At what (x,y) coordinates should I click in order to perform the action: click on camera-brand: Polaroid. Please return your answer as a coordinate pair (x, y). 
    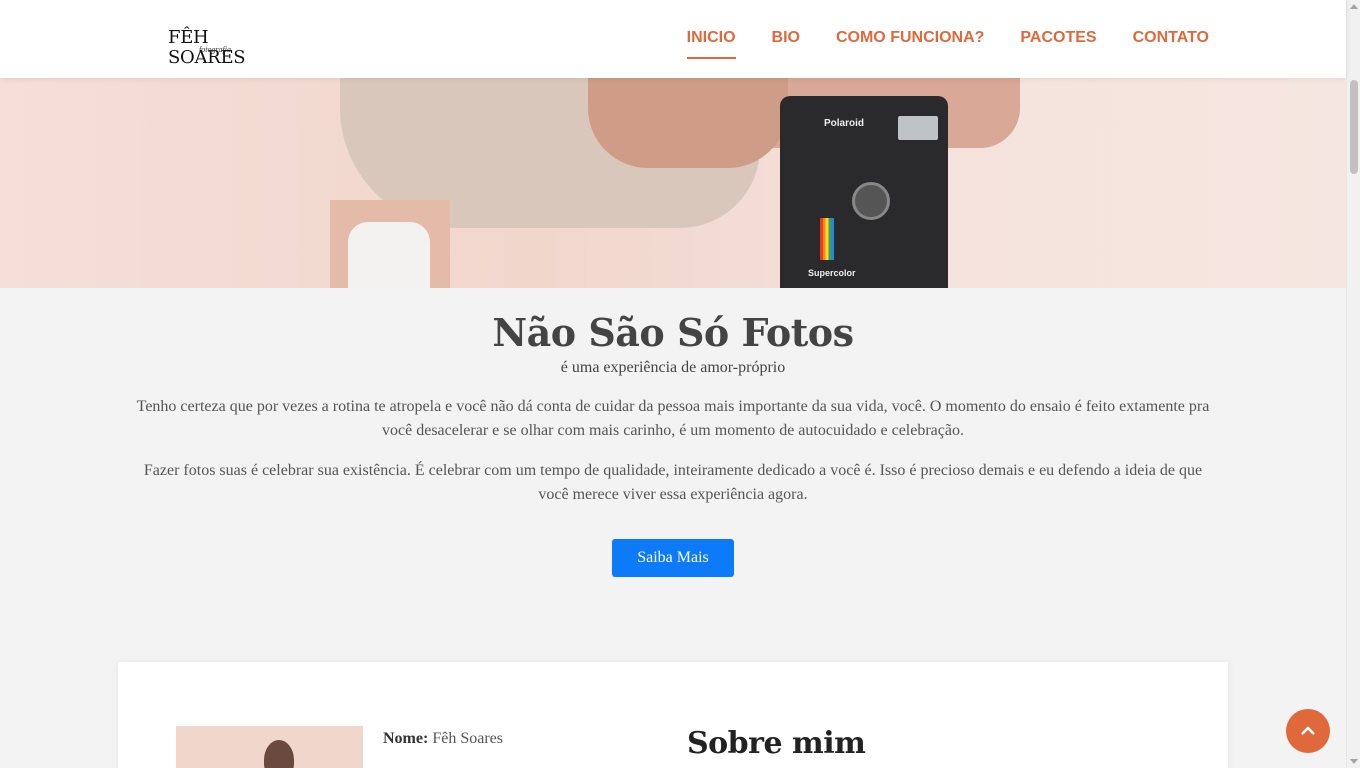
    Looking at the image, I should click on (844, 123).